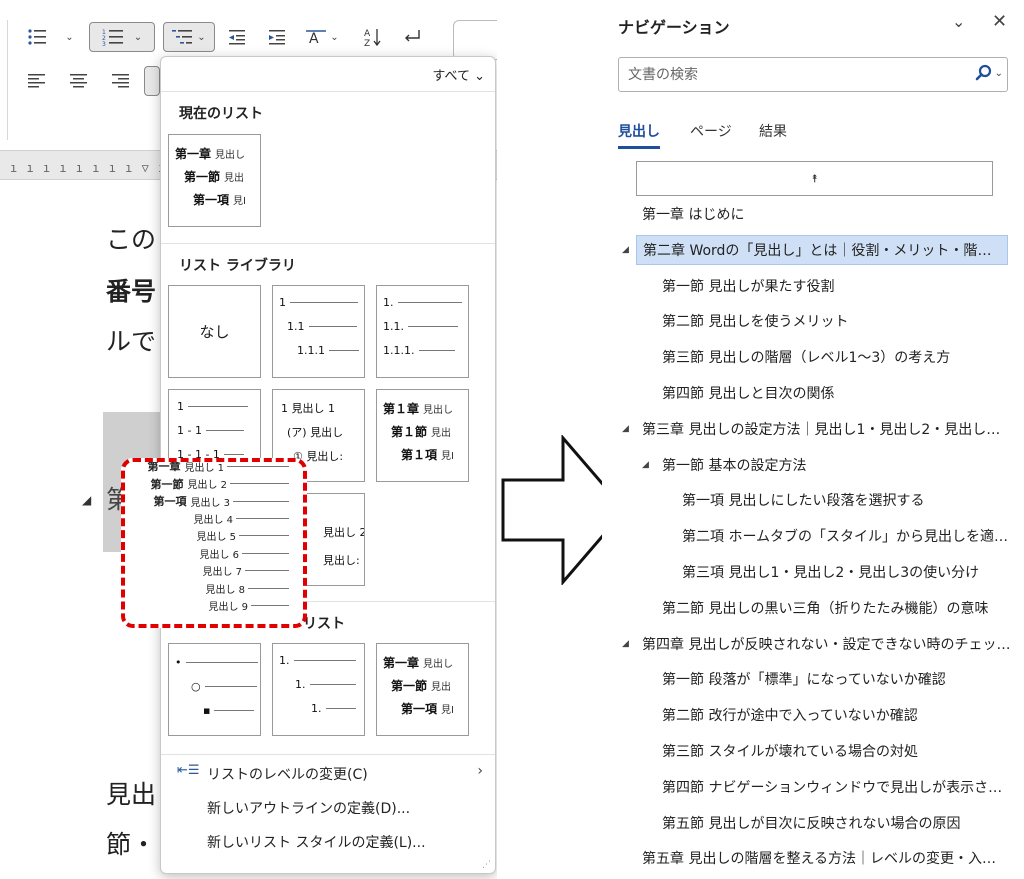 This screenshot has width=1024, height=879. What do you see at coordinates (441, 687) in the screenshot?
I see `tile-text: 見出` at bounding box center [441, 687].